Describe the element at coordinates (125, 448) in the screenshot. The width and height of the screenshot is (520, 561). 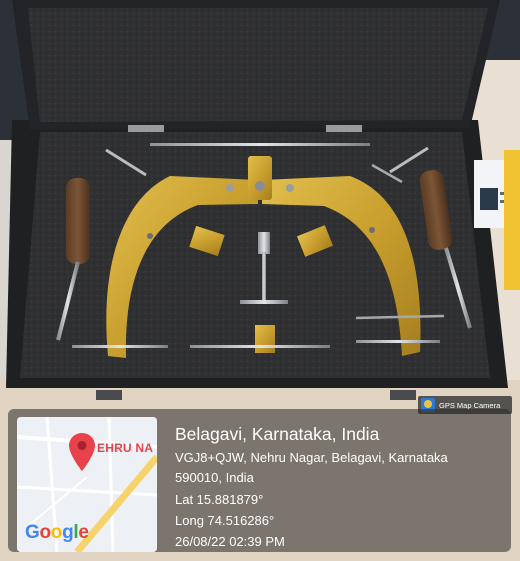
I see `map-street-label: EHRU NA` at that location.